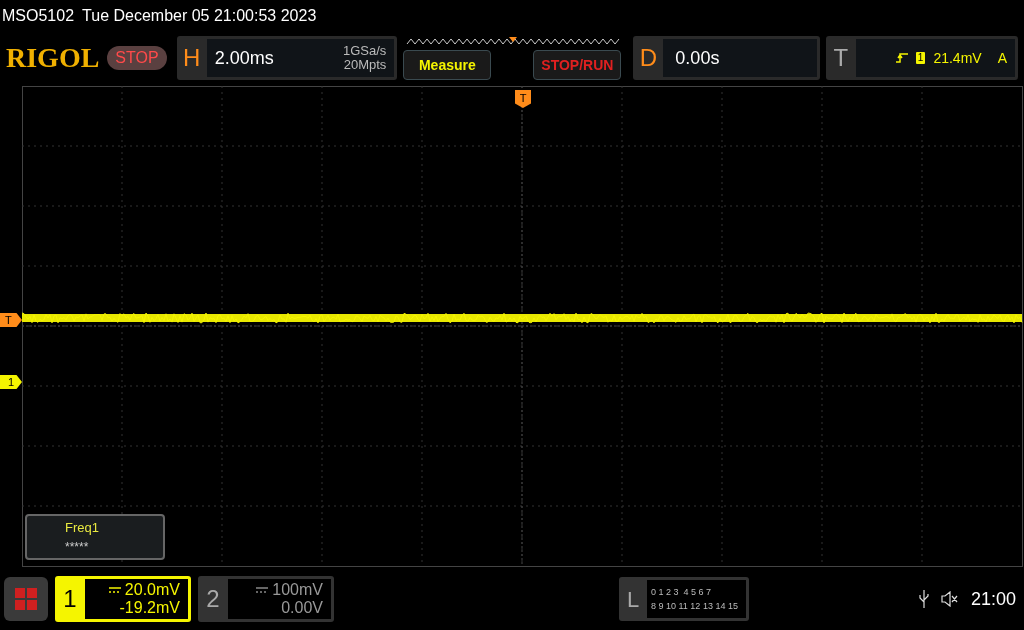  Describe the element at coordinates (697, 58) in the screenshot. I see `delay-value: 0.00s` at that location.